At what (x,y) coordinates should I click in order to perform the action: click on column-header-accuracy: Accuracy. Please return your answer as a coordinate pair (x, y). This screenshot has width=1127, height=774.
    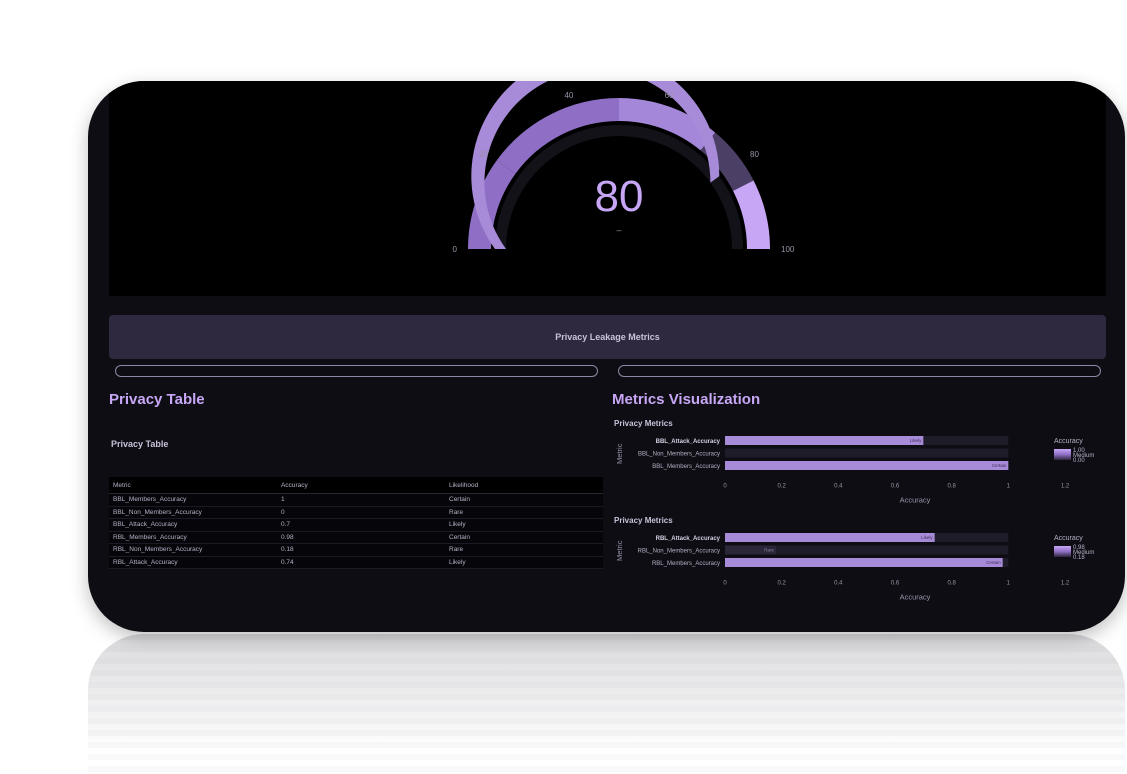
    Looking at the image, I should click on (361, 485).